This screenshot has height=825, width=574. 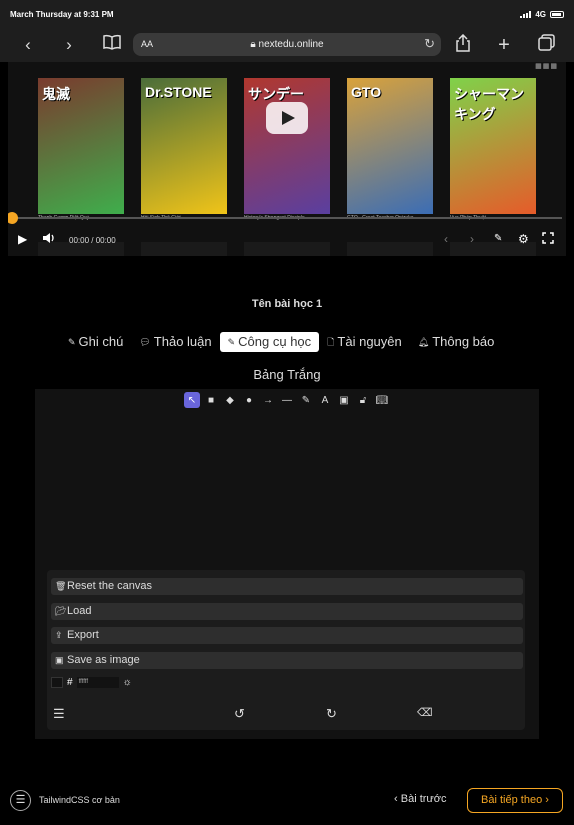 What do you see at coordinates (231, 342) in the screenshot?
I see `tool-icon: ✎` at bounding box center [231, 342].